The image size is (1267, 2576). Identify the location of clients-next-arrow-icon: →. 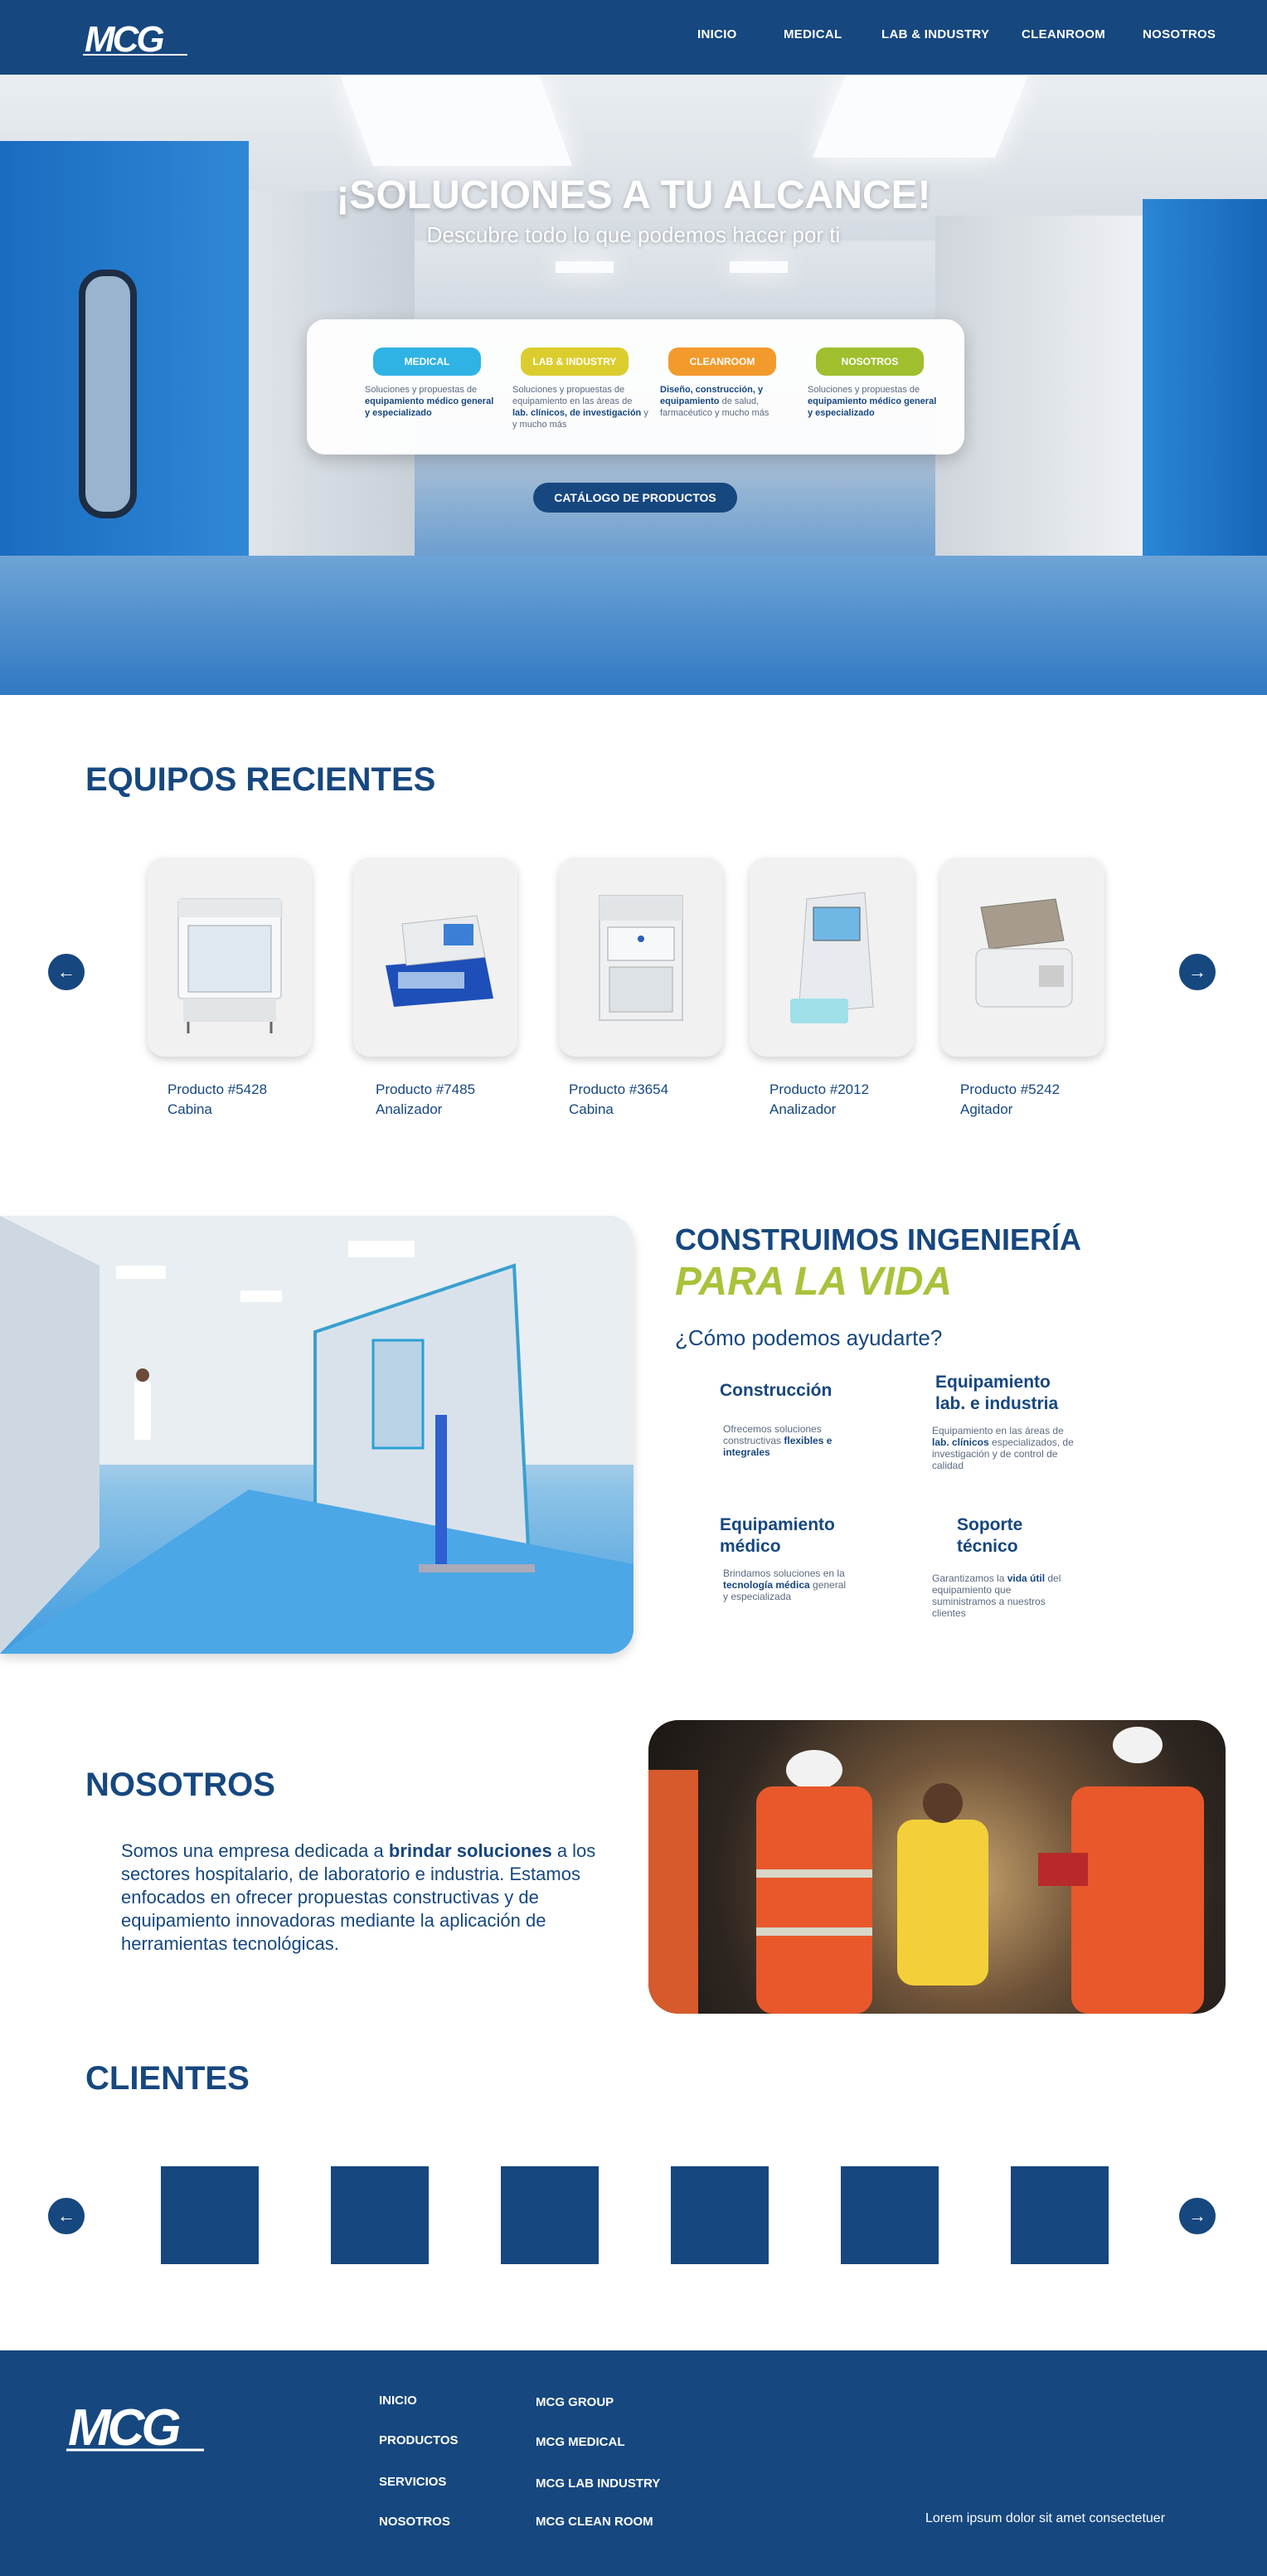
(1198, 2216).